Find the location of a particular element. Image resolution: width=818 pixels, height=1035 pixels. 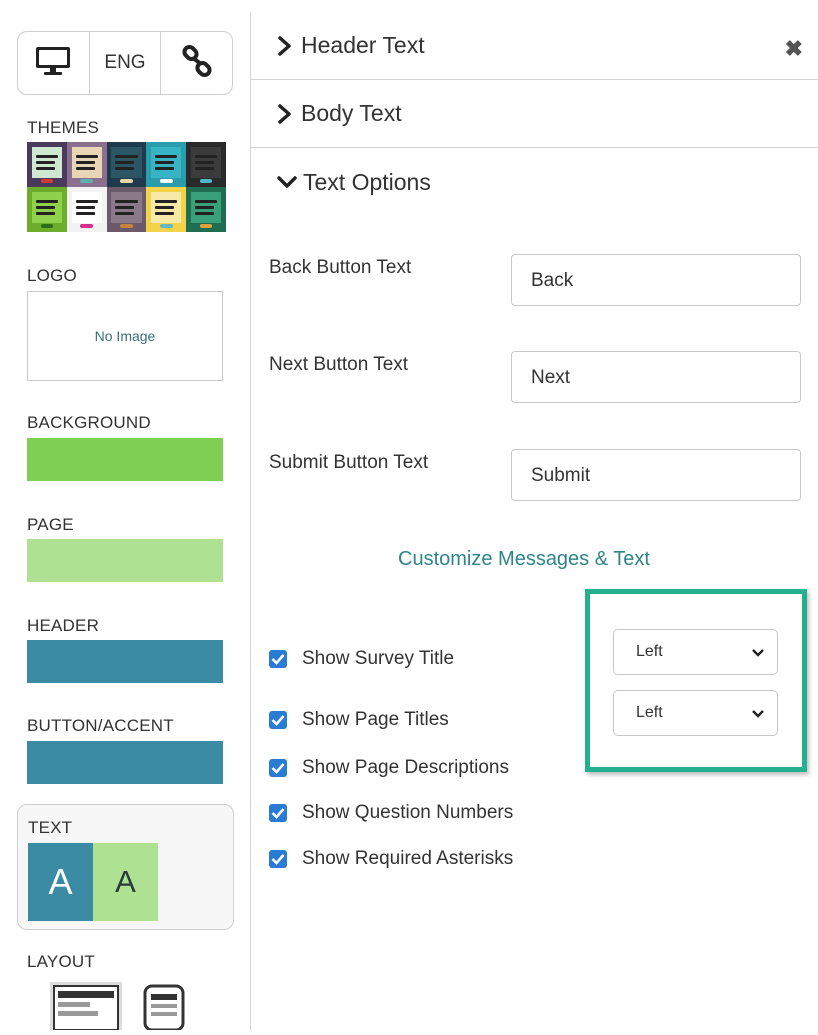

logo-placeholder: No Image is located at coordinates (125, 336).